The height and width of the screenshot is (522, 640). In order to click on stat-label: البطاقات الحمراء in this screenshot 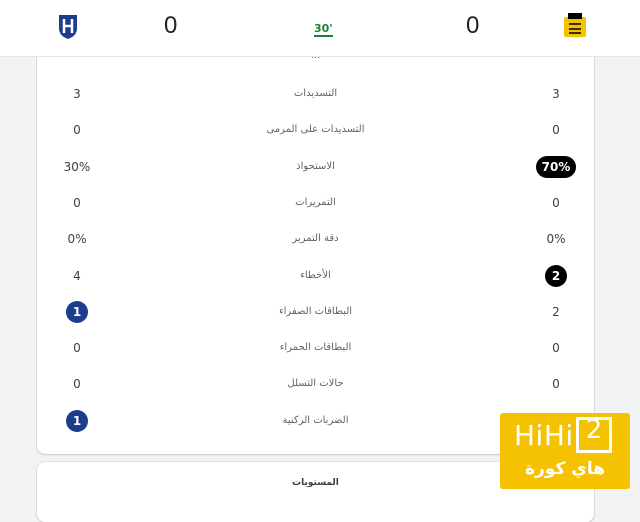, I will do `click(315, 348)`.